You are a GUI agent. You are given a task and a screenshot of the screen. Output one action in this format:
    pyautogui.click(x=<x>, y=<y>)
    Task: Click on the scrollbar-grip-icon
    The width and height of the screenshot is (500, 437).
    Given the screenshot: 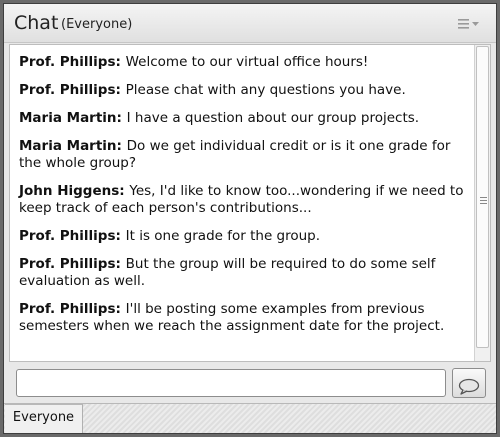 What is the action you would take?
    pyautogui.click(x=483, y=201)
    